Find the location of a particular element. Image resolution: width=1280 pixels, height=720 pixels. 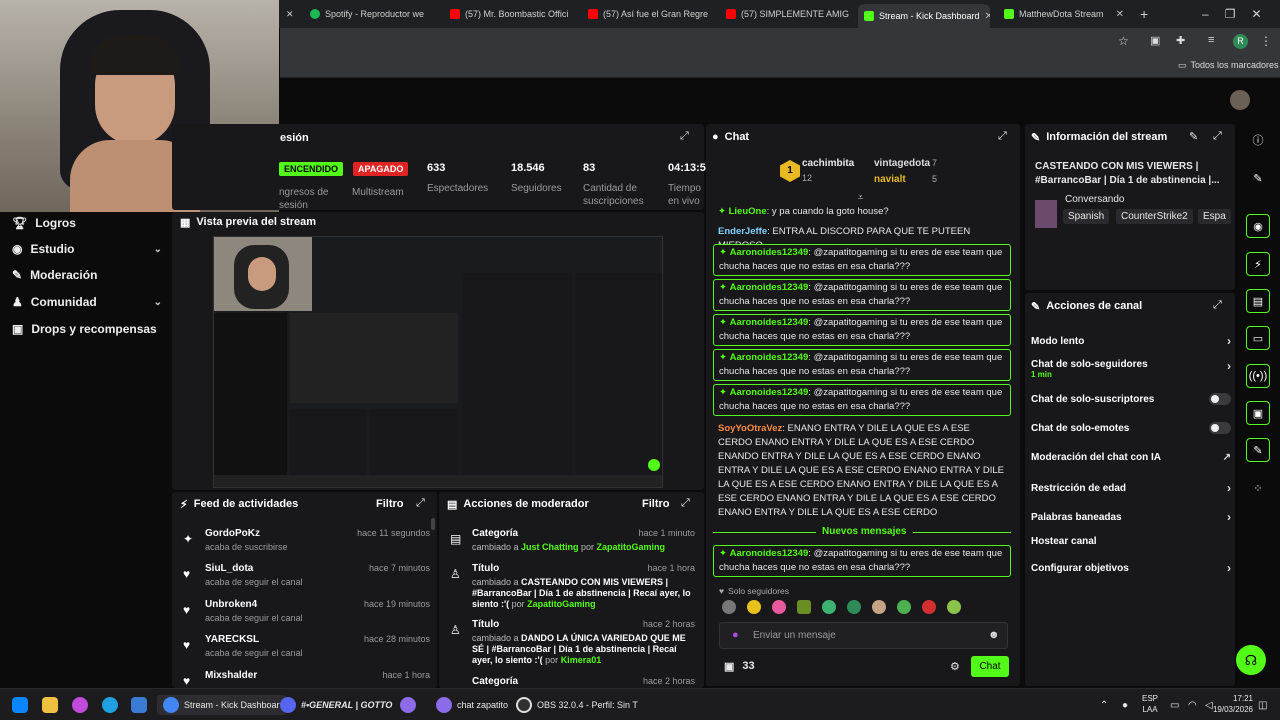

sidebar-item-estudio: ◉ Estudio ⌄ is located at coordinates (87, 249).